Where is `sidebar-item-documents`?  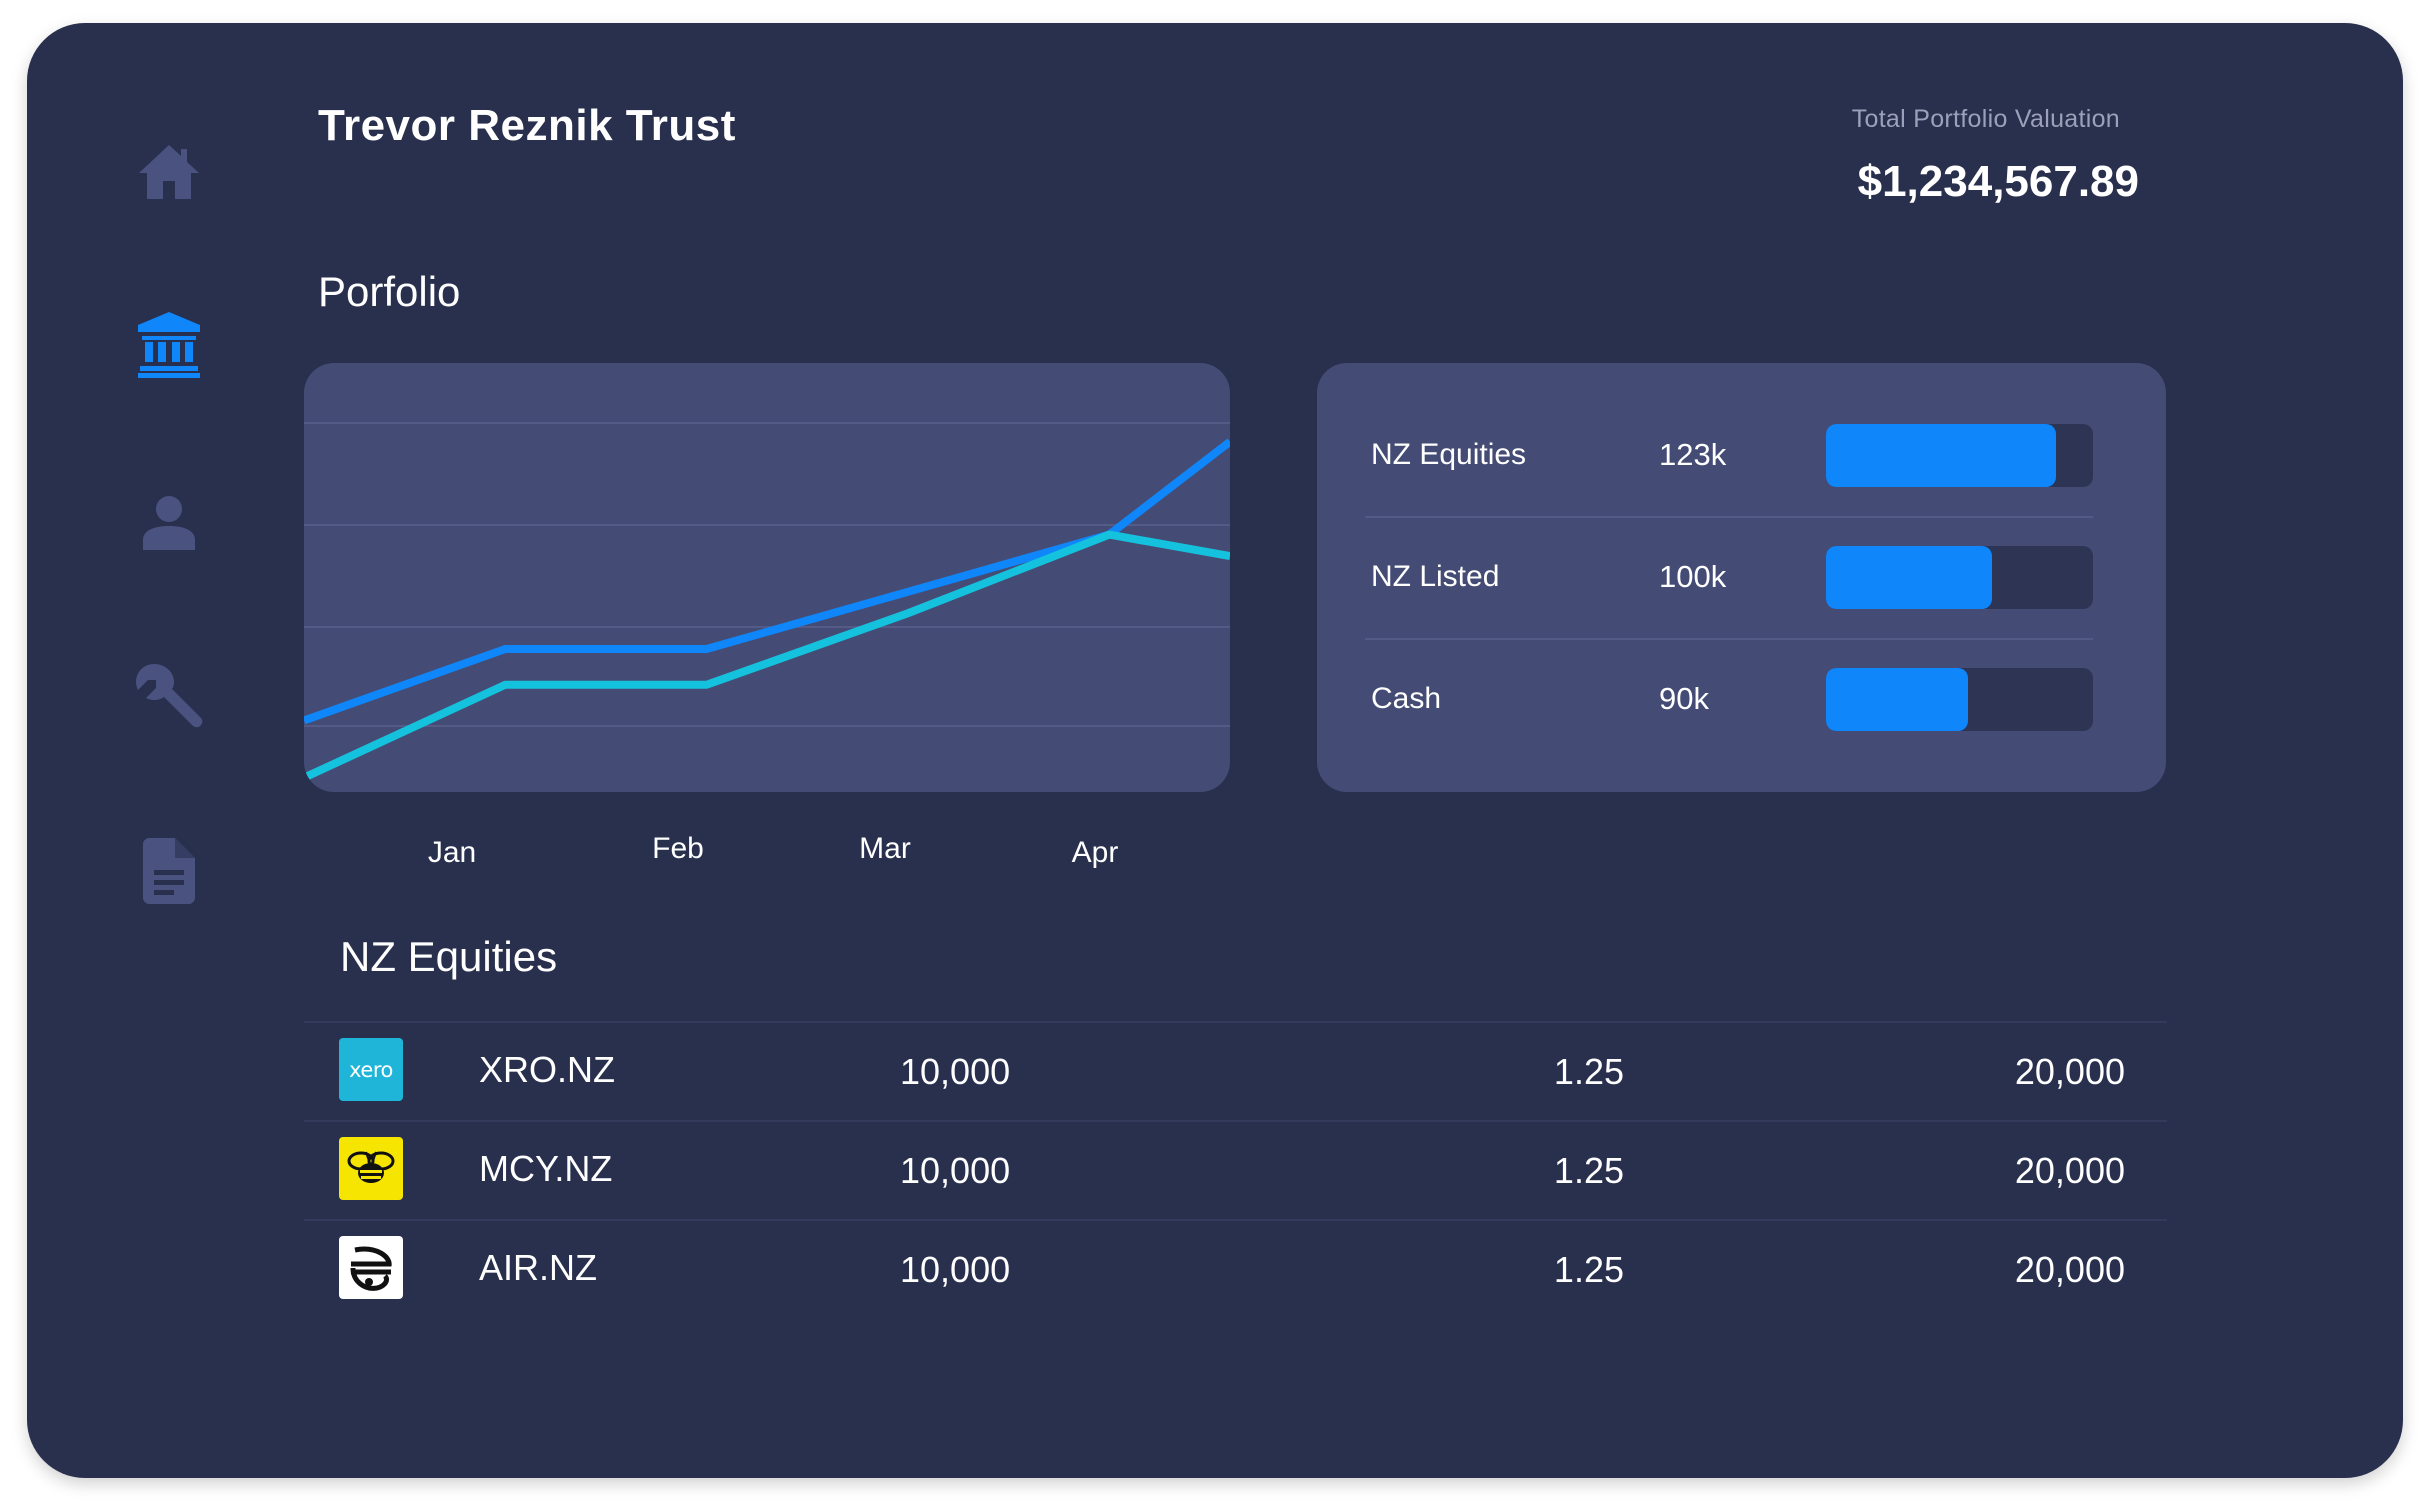 sidebar-item-documents is located at coordinates (169, 871).